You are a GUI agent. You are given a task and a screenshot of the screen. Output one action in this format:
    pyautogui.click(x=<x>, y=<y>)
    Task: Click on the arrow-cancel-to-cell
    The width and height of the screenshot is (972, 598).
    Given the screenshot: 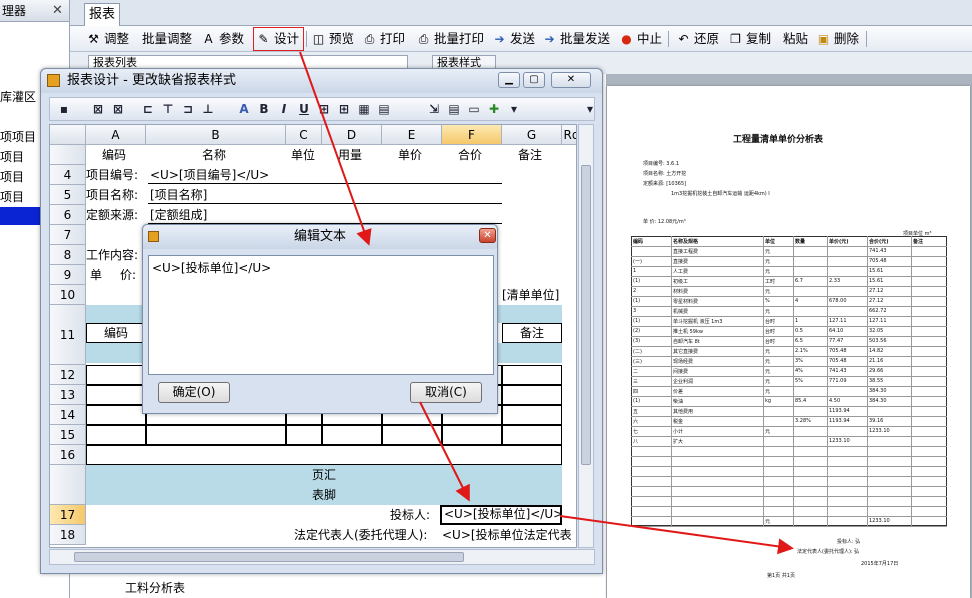 What is the action you would take?
    pyautogui.click(x=444, y=451)
    